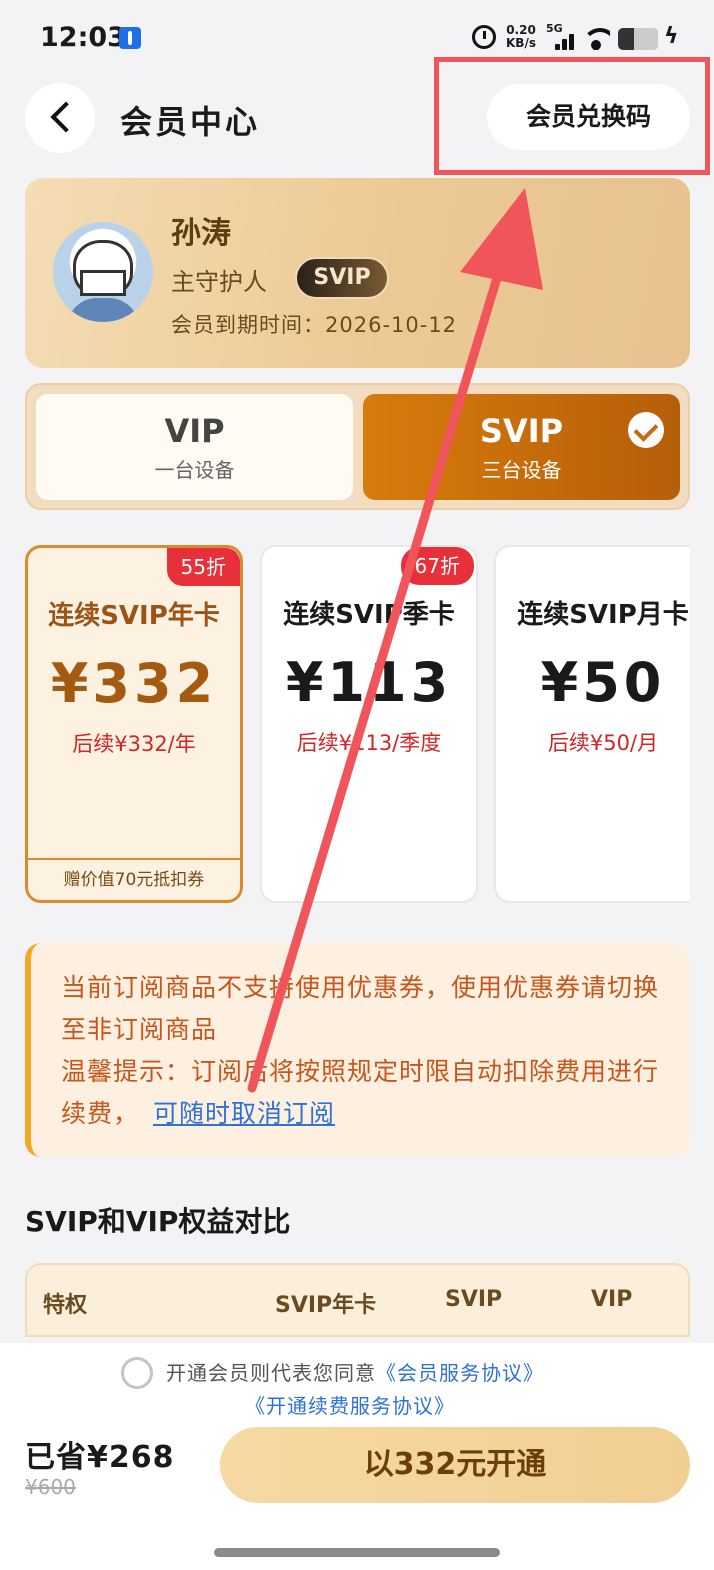 The image size is (714, 1570). What do you see at coordinates (350, 1404) in the screenshot?
I see `renewal-agreement-link: 《开通续费服务协议》` at bounding box center [350, 1404].